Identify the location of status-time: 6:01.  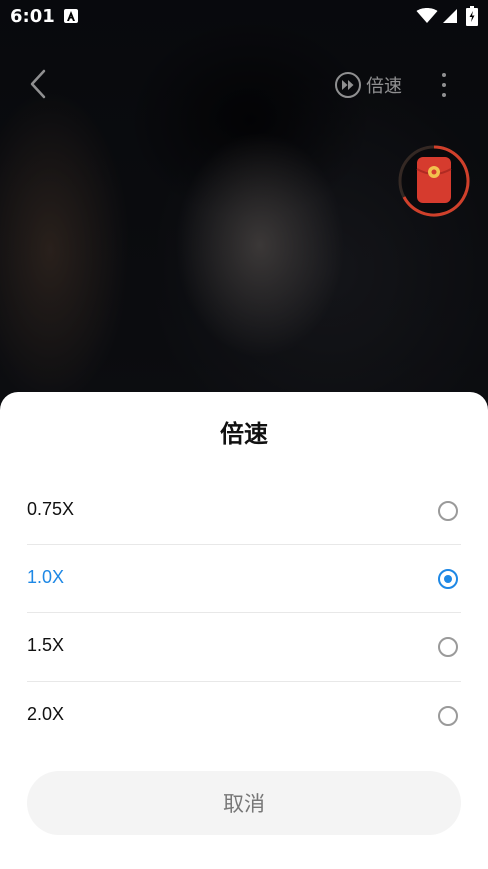
(32, 16).